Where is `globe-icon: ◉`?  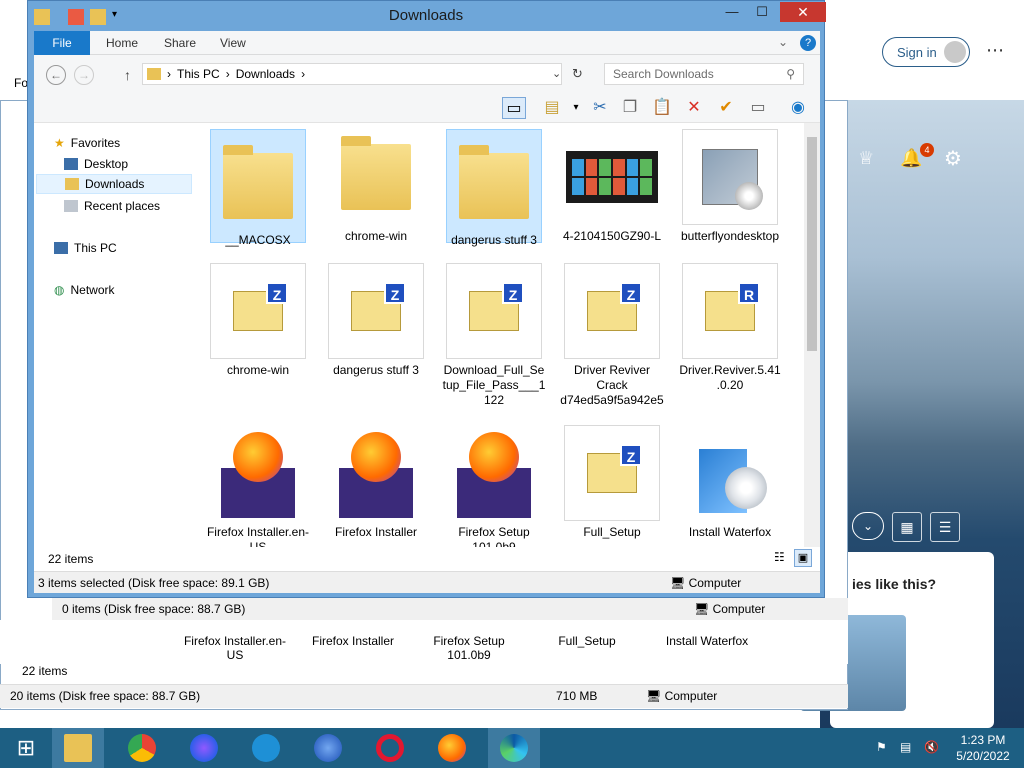 globe-icon: ◉ is located at coordinates (798, 108).